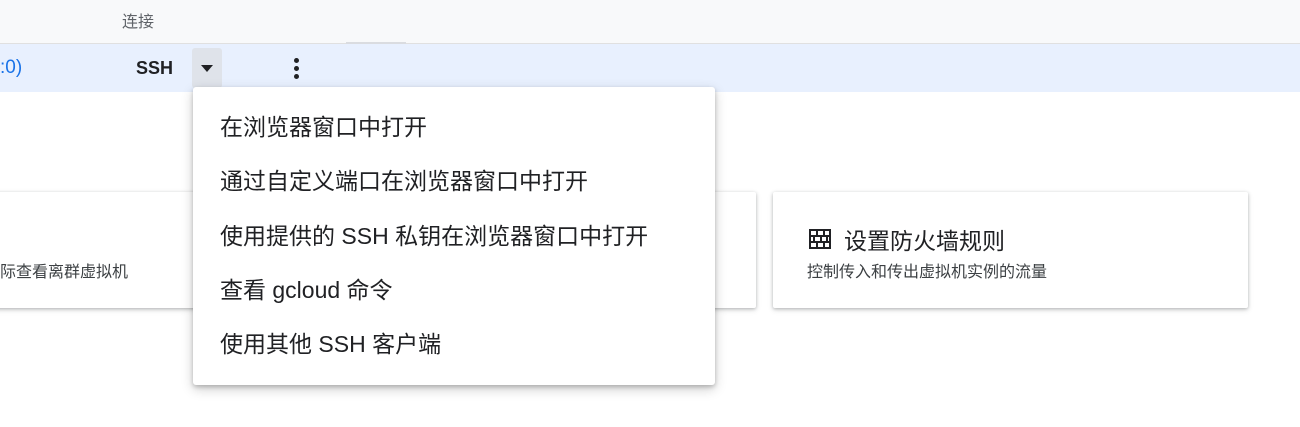 The height and width of the screenshot is (427, 1300). Describe the element at coordinates (820, 239) in the screenshot. I see `firewall-icon` at that location.